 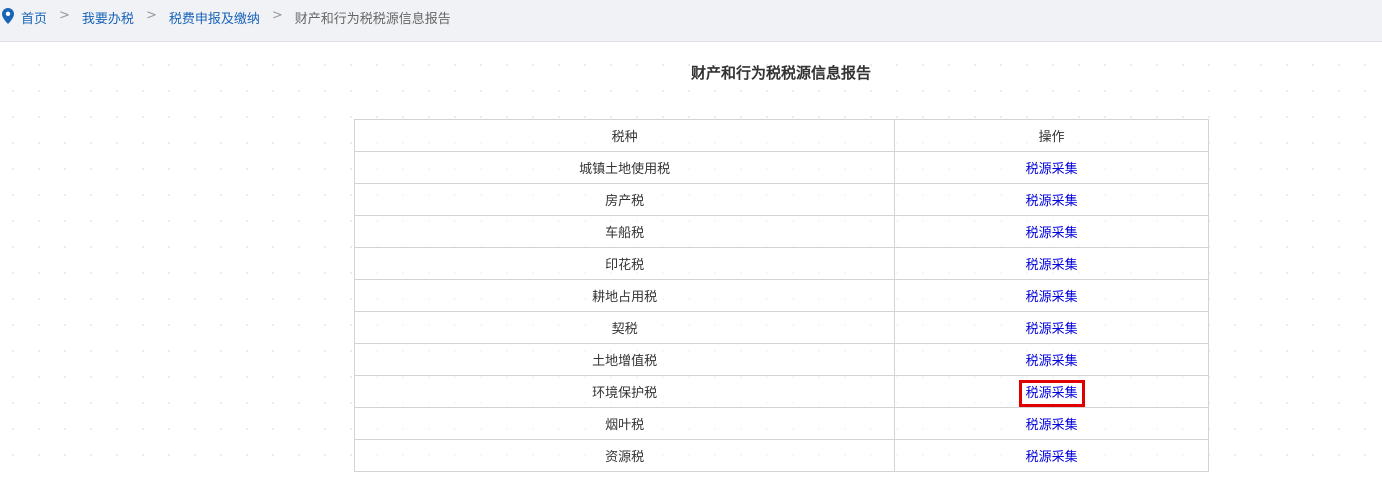 I want to click on tax-type-cell: 契税, so click(x=624, y=327).